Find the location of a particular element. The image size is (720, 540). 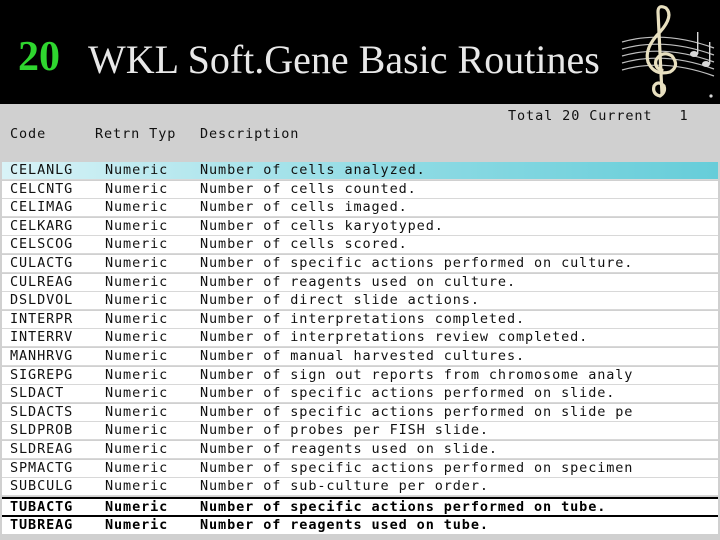

row-code: DSLDVOL is located at coordinates (42, 300).